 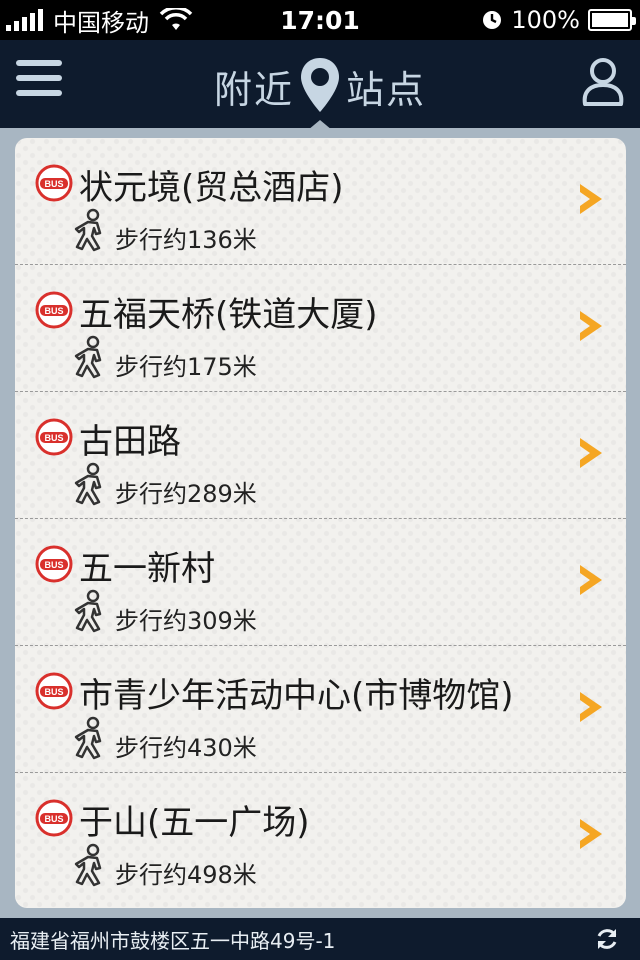 I want to click on user-icon, so click(x=603, y=82).